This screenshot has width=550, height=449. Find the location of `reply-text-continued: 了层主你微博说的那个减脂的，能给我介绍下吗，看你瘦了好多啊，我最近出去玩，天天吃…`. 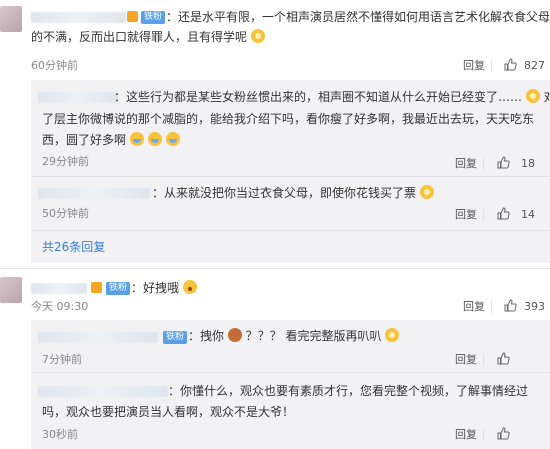

reply-text-continued: 了层主你微博说的那个减脂的，能给我介绍下吗，看你瘦了好多啊，我最近出去玩，天天吃… is located at coordinates (288, 119).